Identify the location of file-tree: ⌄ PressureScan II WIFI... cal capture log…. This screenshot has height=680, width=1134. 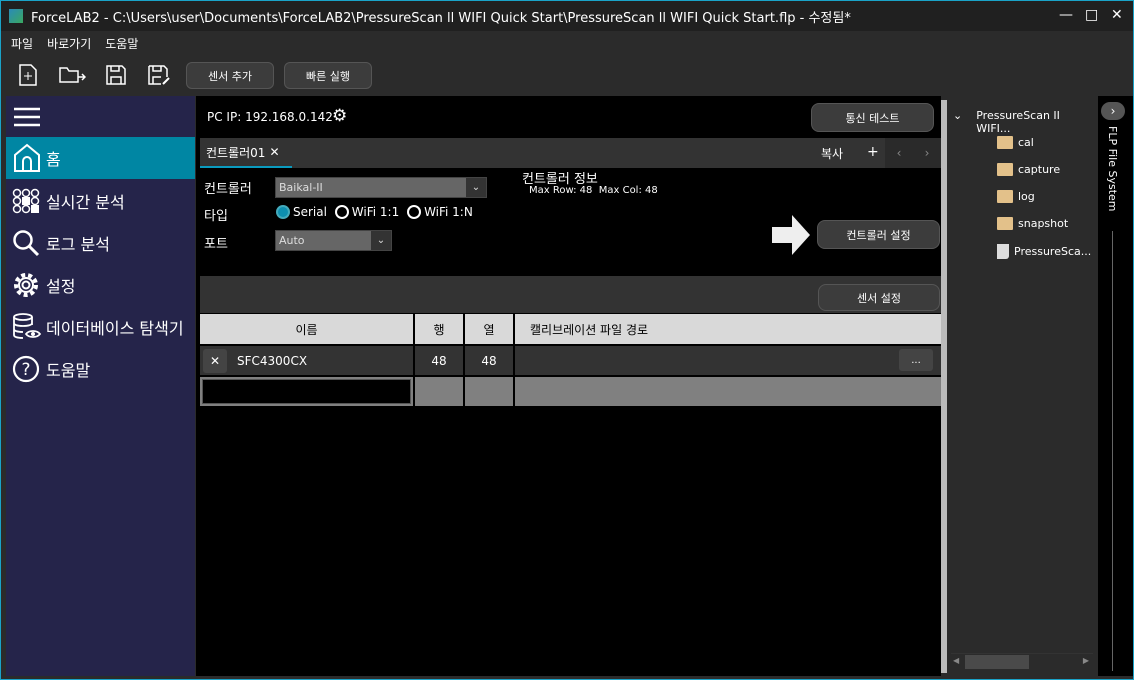
(1022, 386).